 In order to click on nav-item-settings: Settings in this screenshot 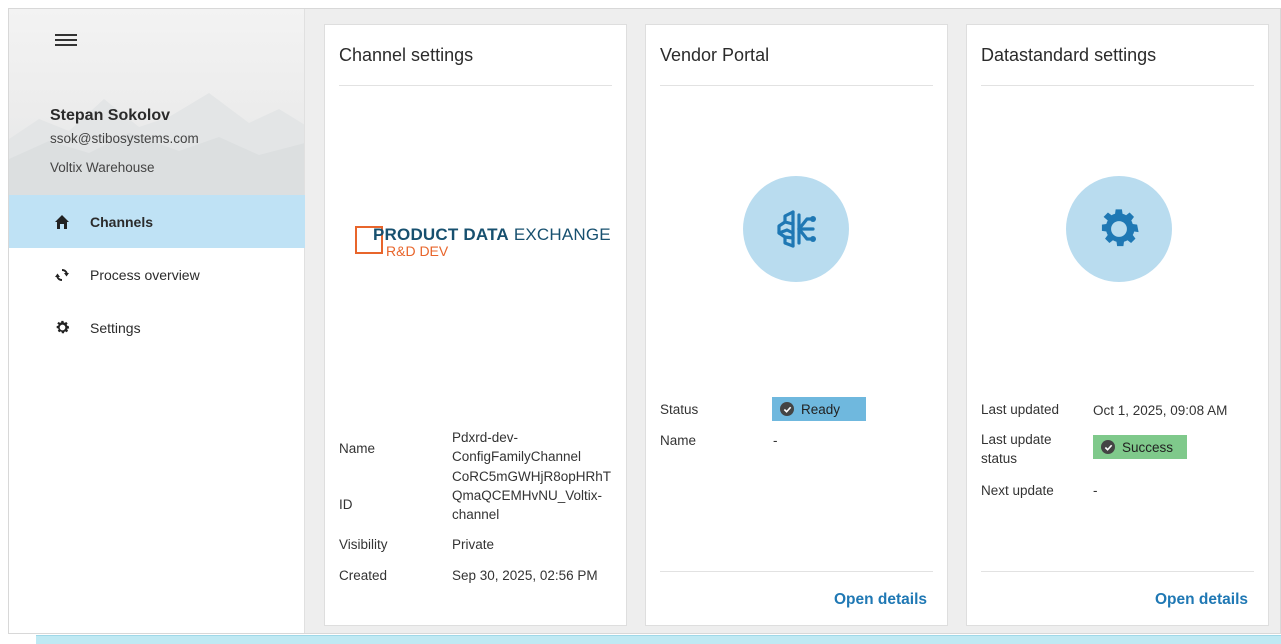, I will do `click(157, 327)`.